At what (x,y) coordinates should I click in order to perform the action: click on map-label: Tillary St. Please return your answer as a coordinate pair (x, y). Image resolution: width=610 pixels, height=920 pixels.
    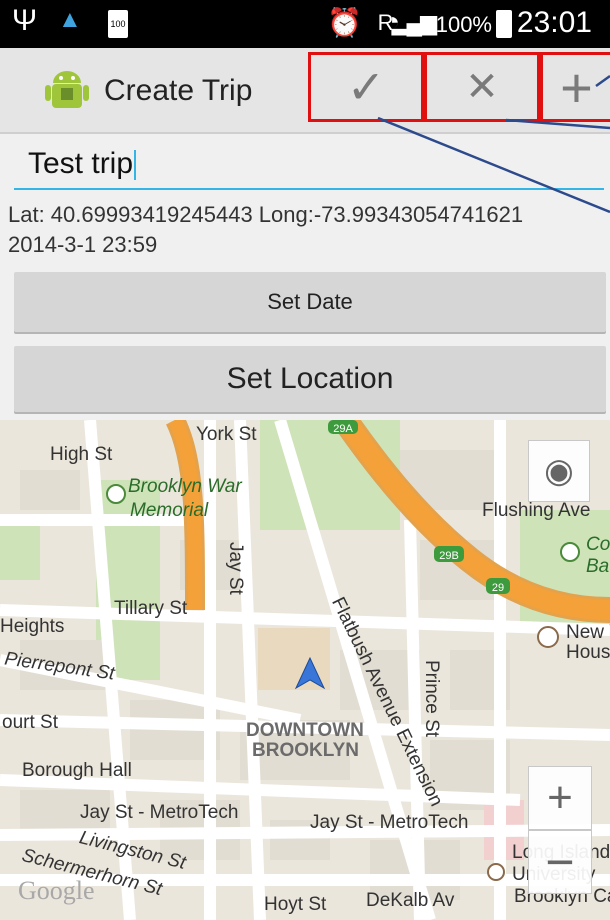
    Looking at the image, I should click on (151, 608).